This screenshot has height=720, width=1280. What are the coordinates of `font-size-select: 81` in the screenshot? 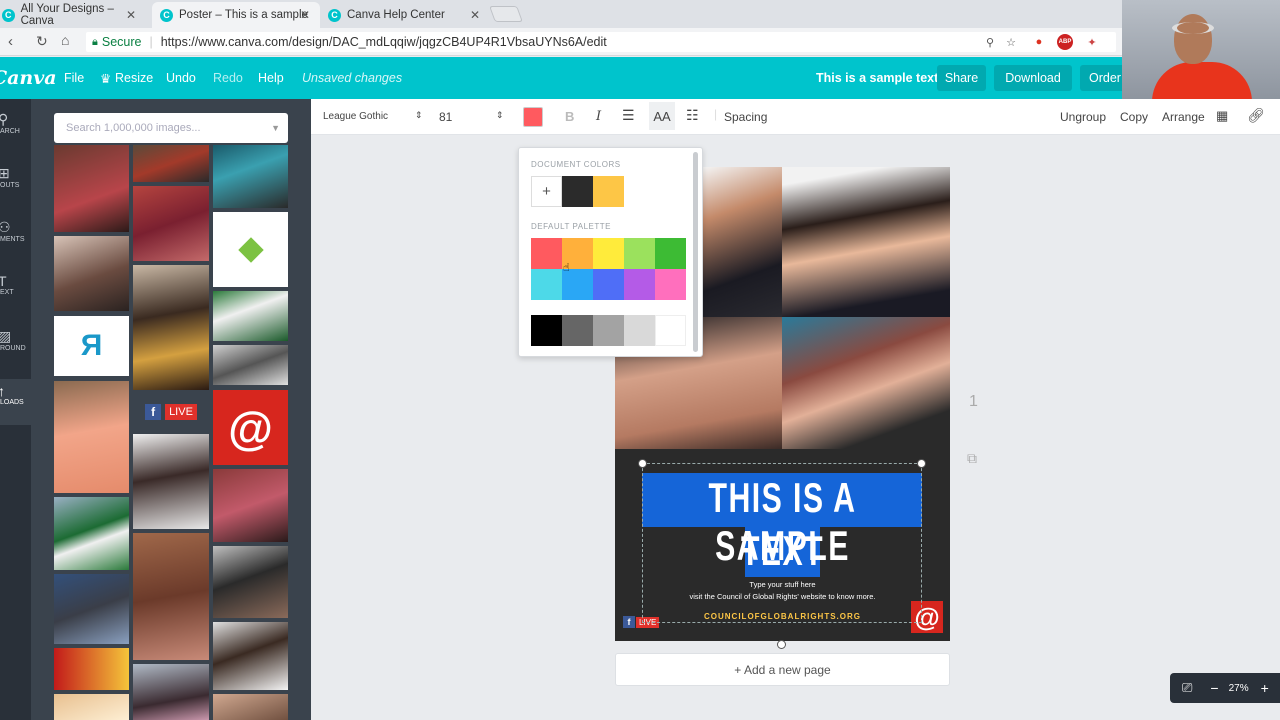 It's located at (445, 117).